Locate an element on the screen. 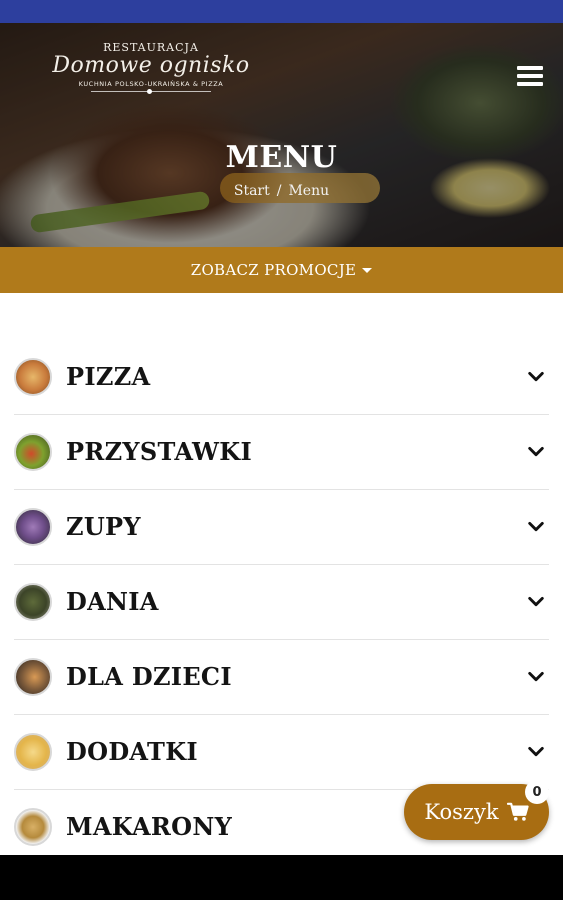  logo-subtitle: KUCHNIA POLSKO-UKRAIŃSKA & PIZZA is located at coordinates (151, 84).